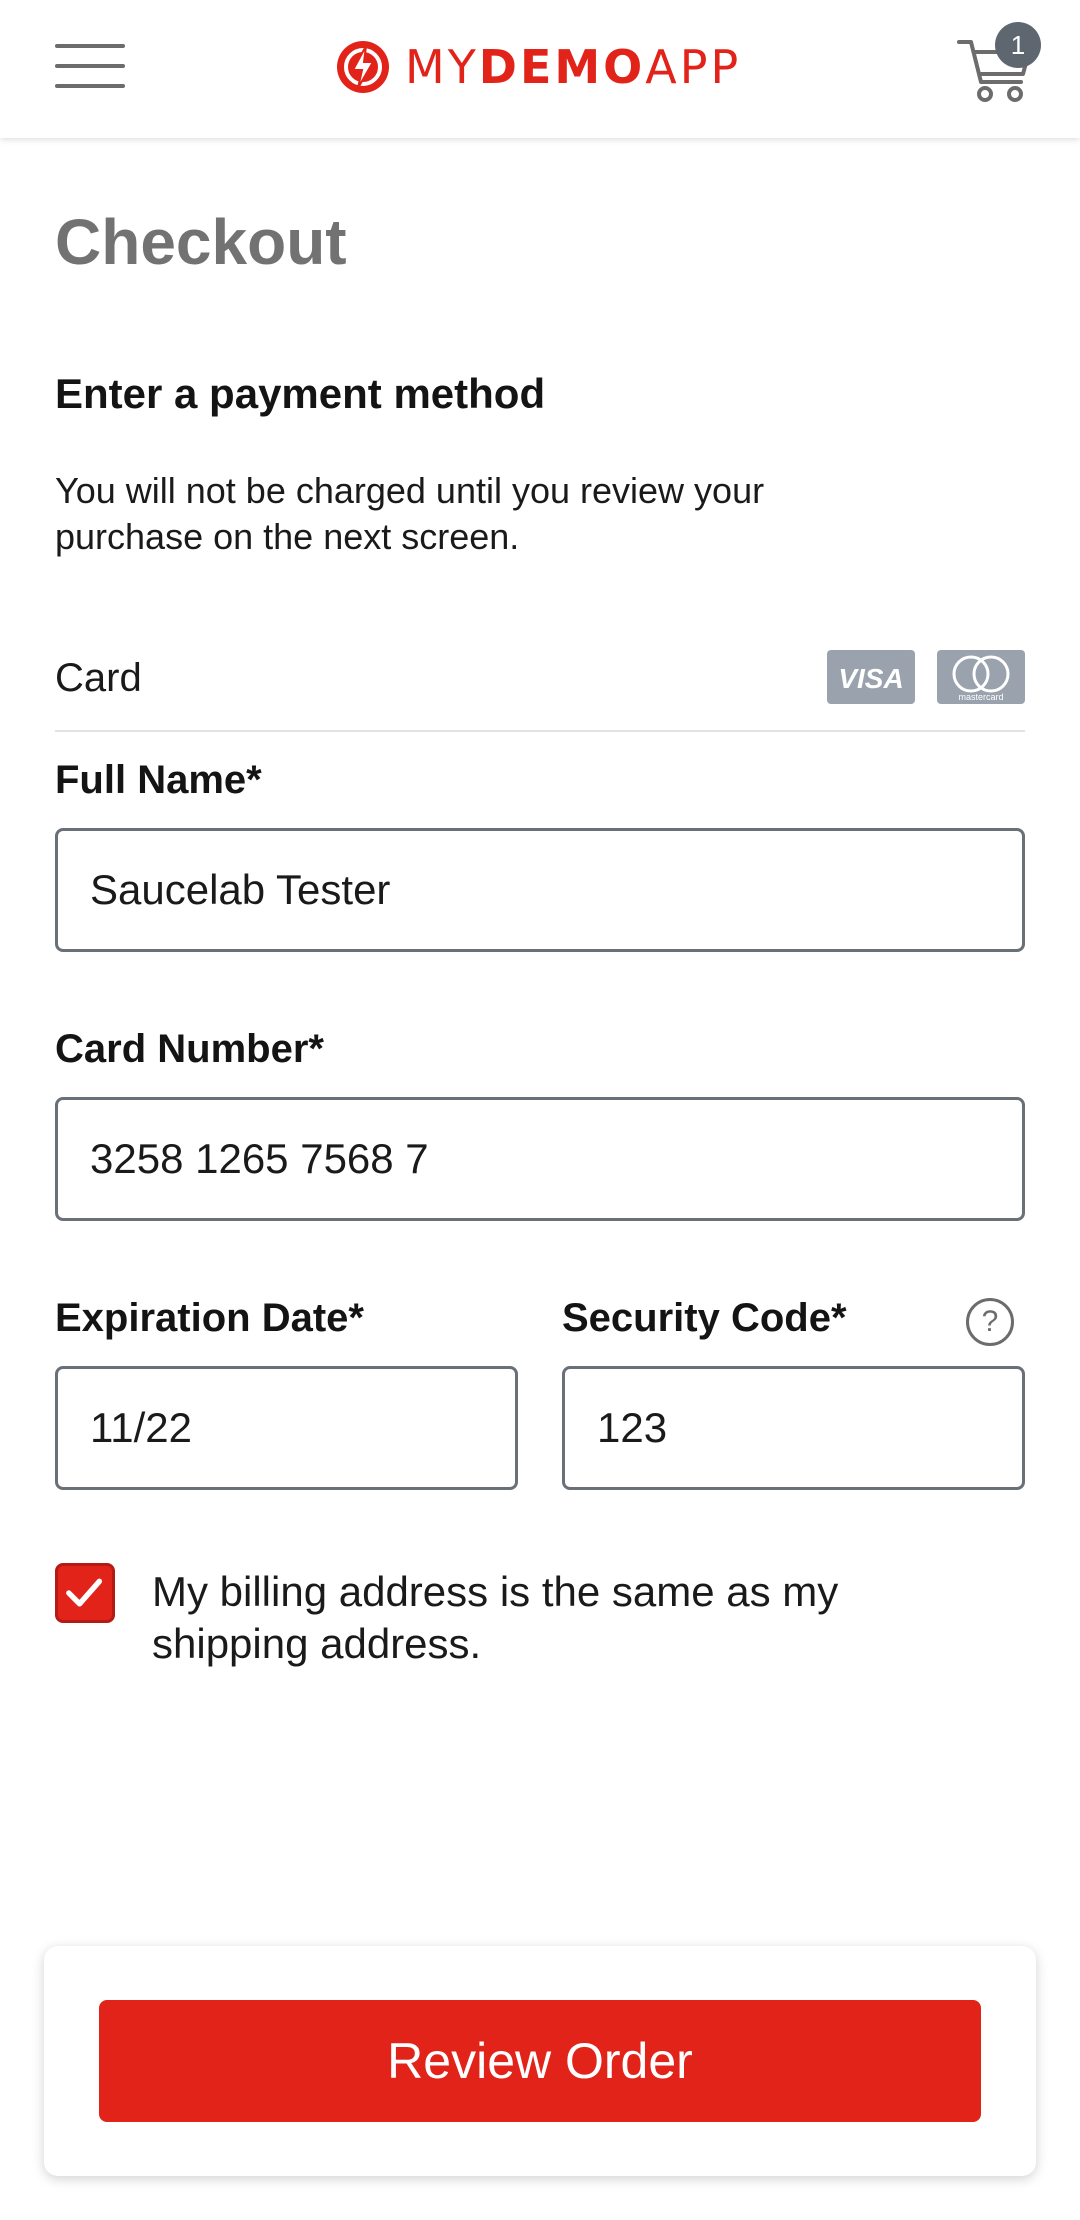 The width and height of the screenshot is (1080, 2220). I want to click on review-order-panel: Review Order, so click(540, 2061).